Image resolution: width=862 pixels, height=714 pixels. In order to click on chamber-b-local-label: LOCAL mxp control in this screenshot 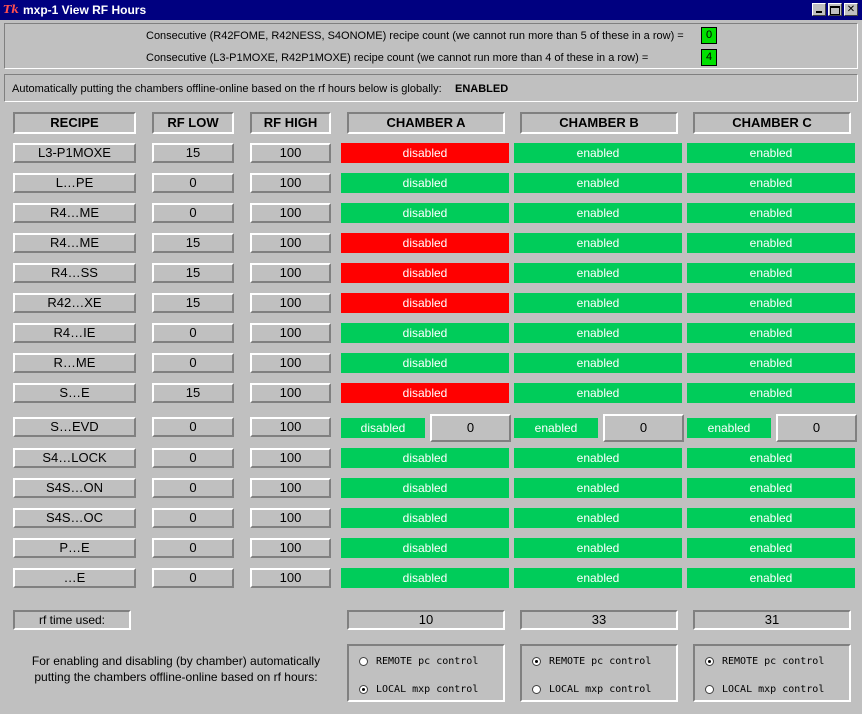, I will do `click(600, 689)`.